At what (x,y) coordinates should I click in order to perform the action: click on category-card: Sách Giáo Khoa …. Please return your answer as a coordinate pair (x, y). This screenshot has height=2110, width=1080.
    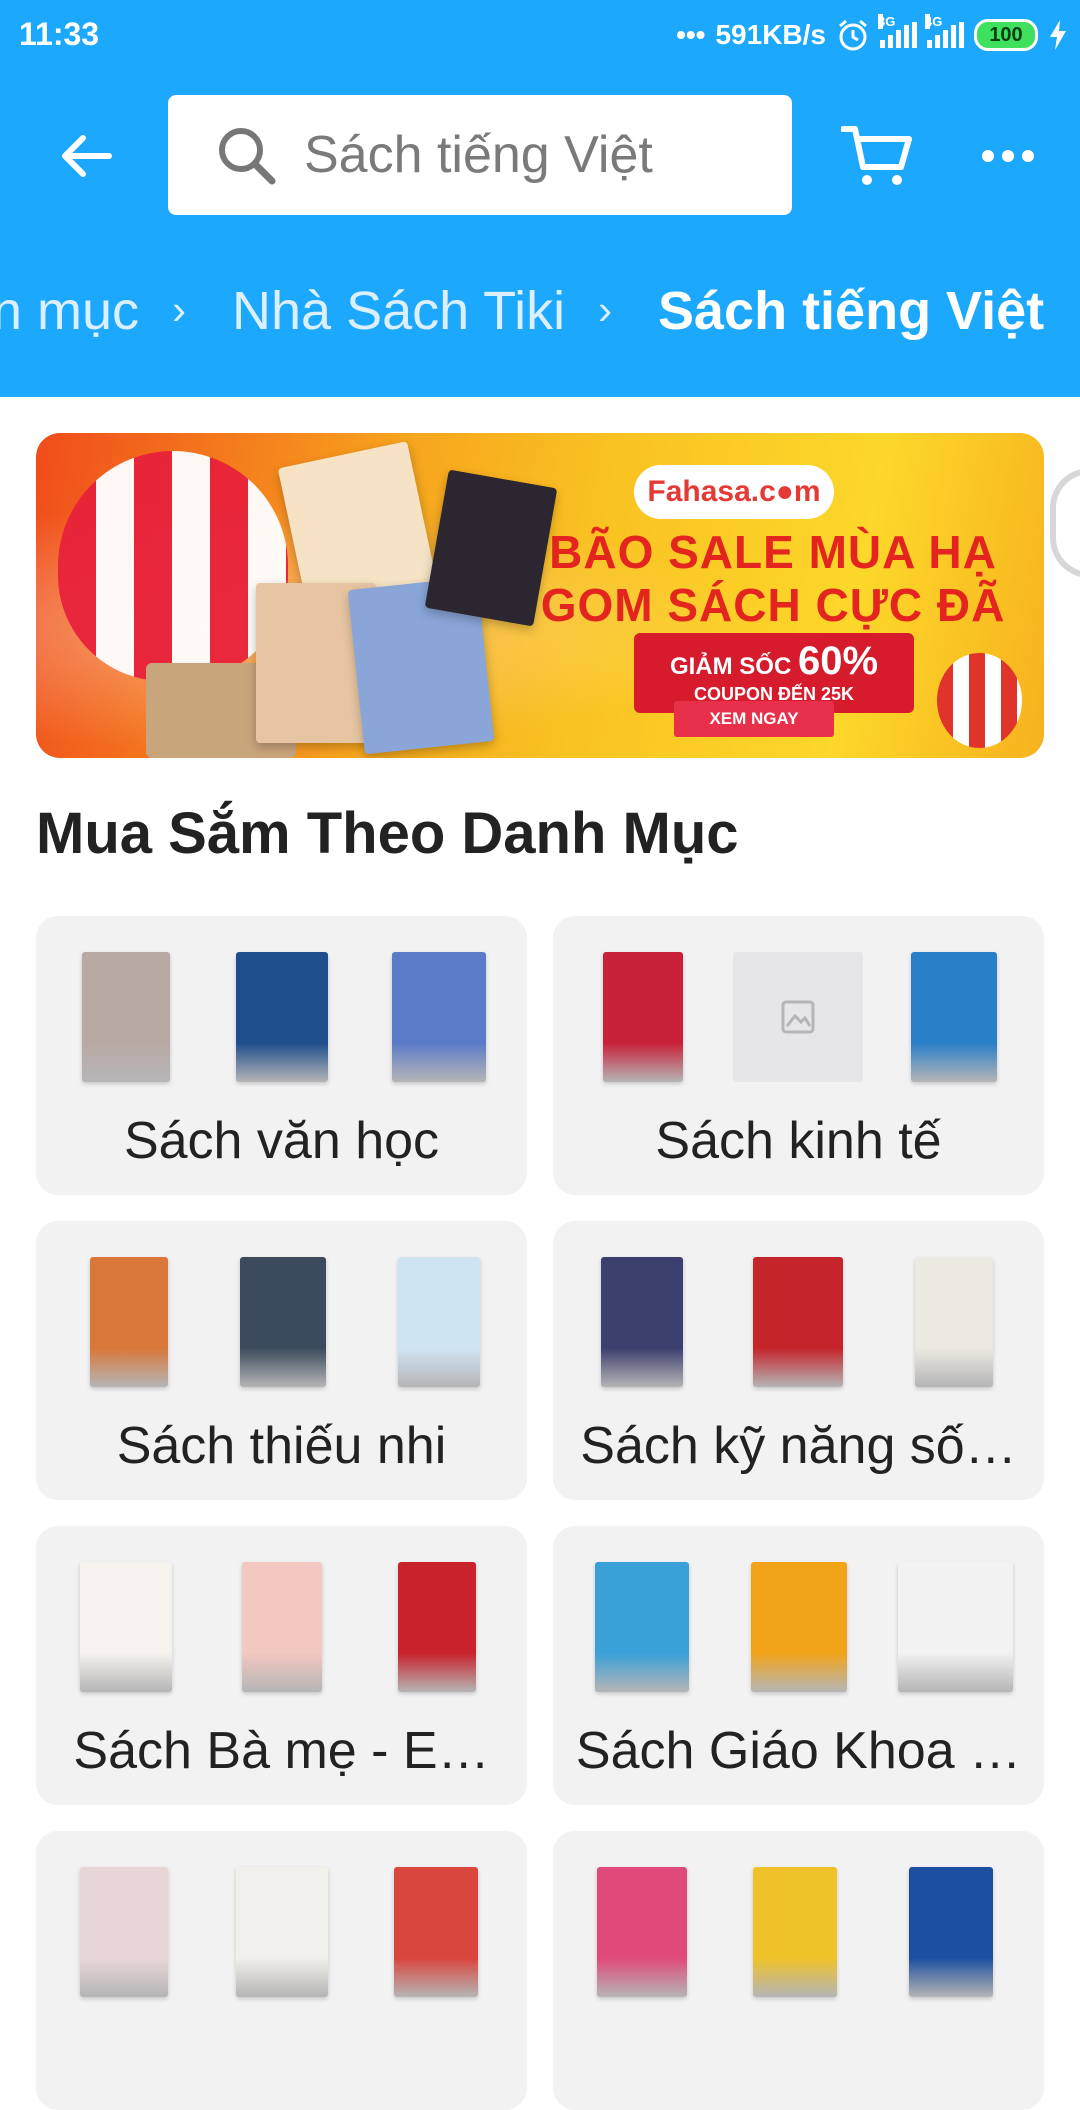
    Looking at the image, I should click on (798, 1665).